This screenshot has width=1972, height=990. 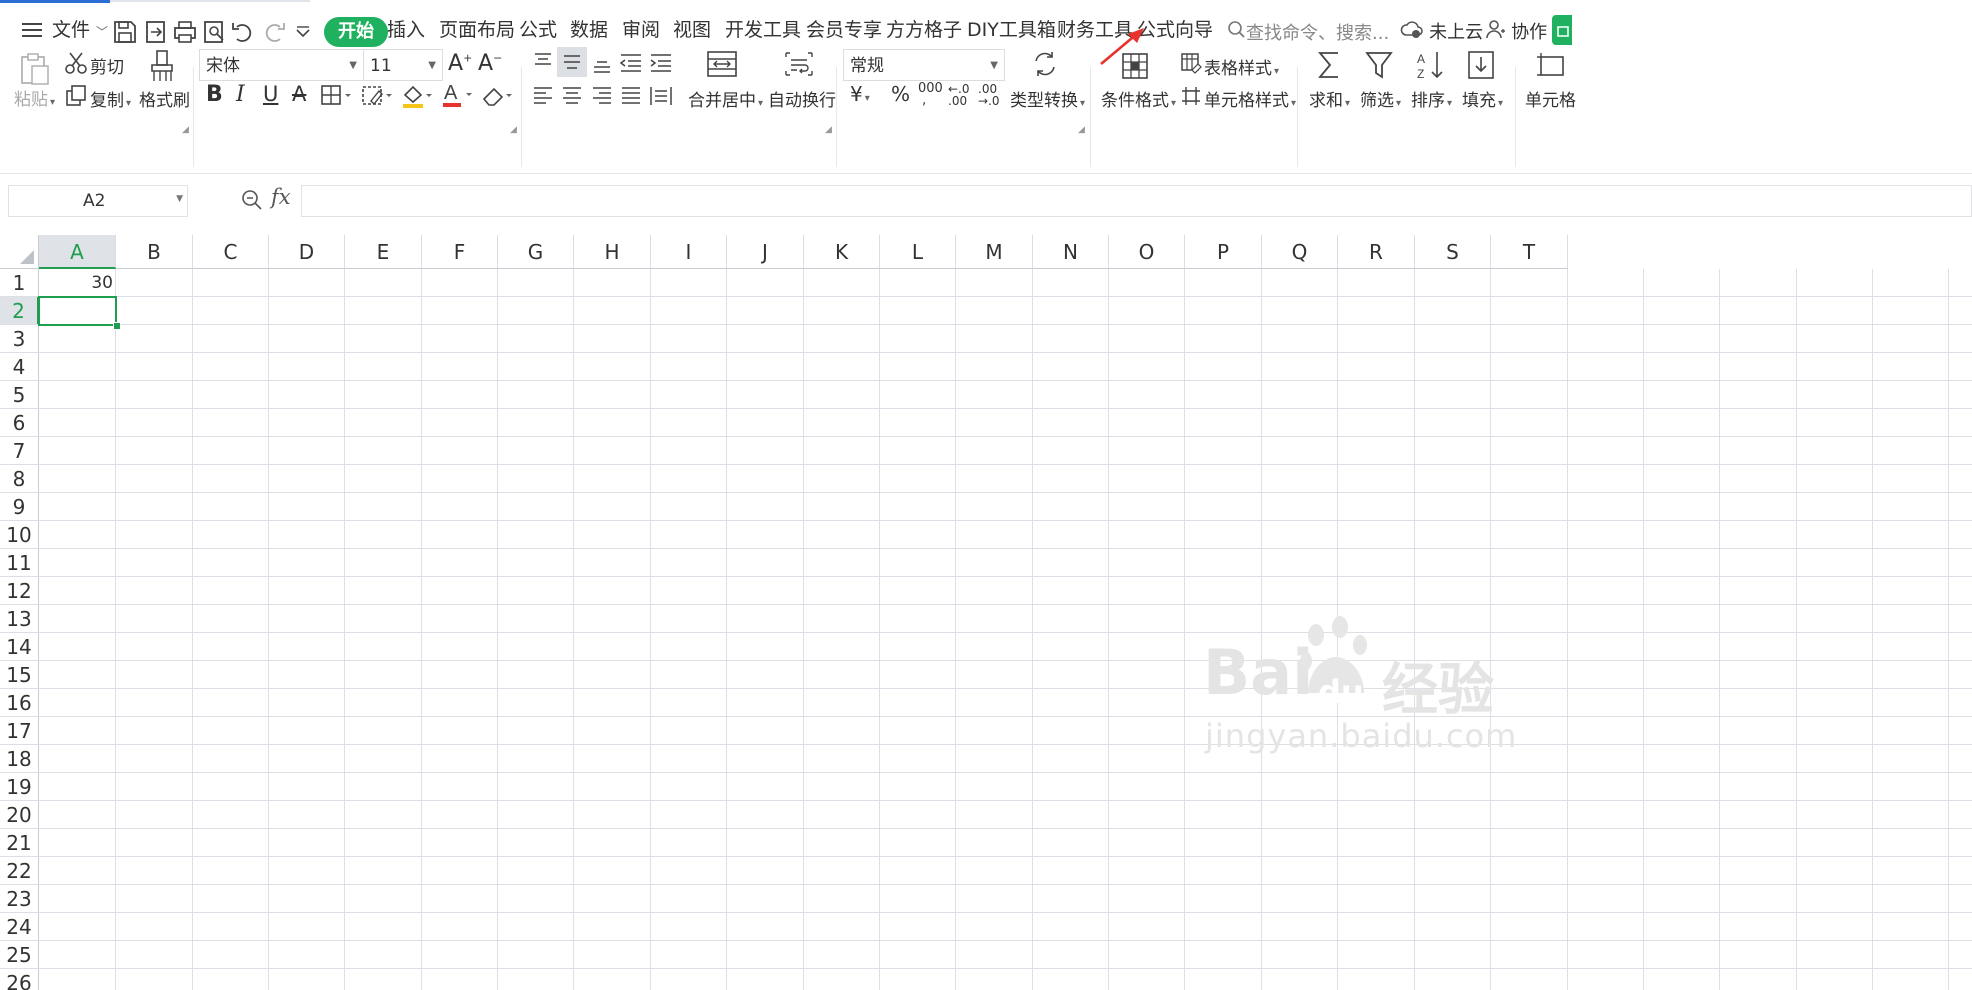 What do you see at coordinates (900, 94) in the screenshot?
I see `percent-icon: %` at bounding box center [900, 94].